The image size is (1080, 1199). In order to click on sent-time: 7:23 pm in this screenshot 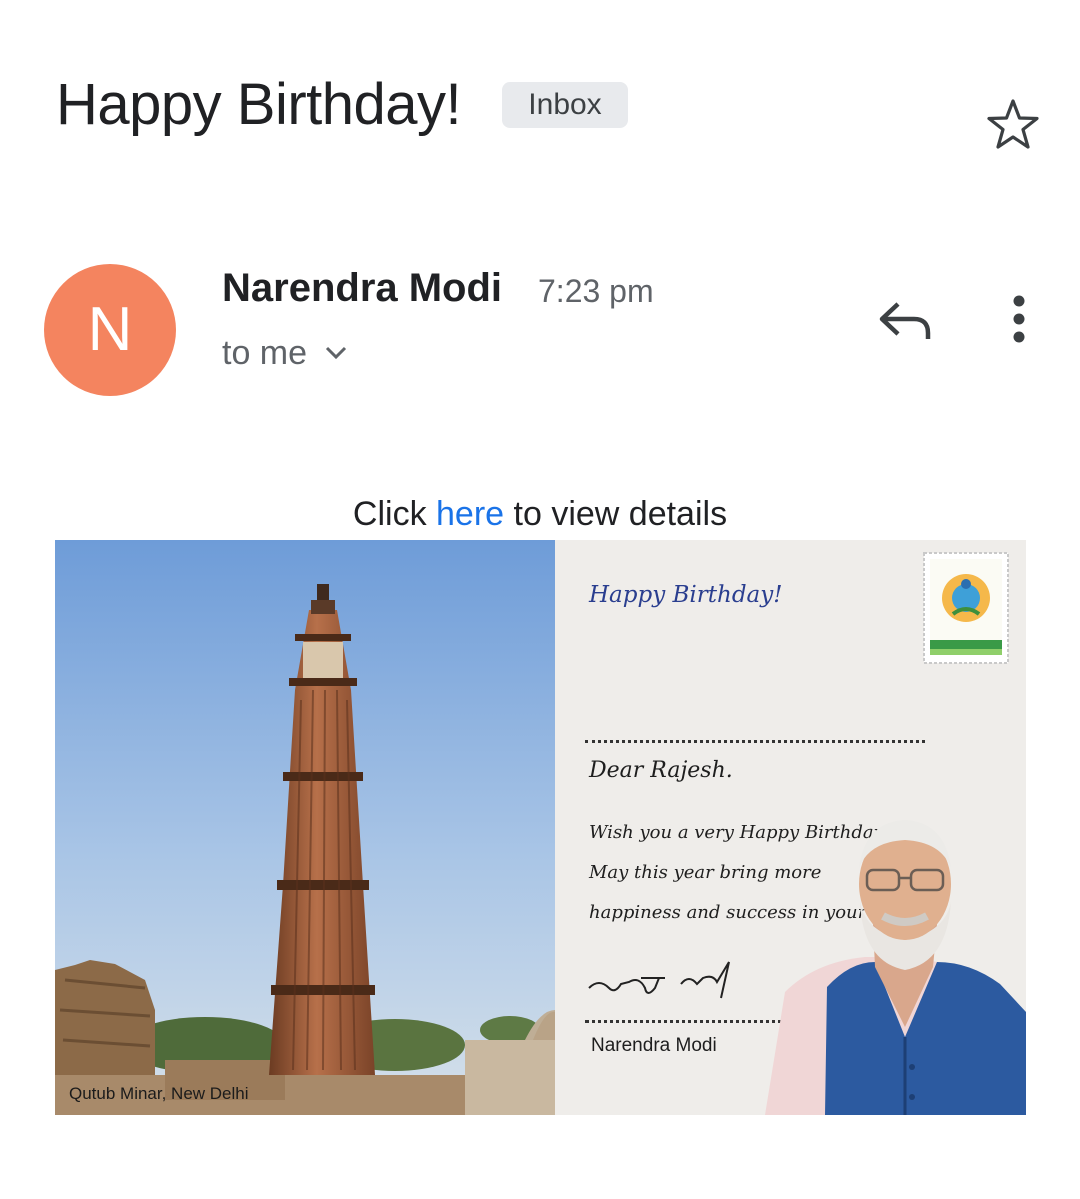, I will do `click(596, 291)`.